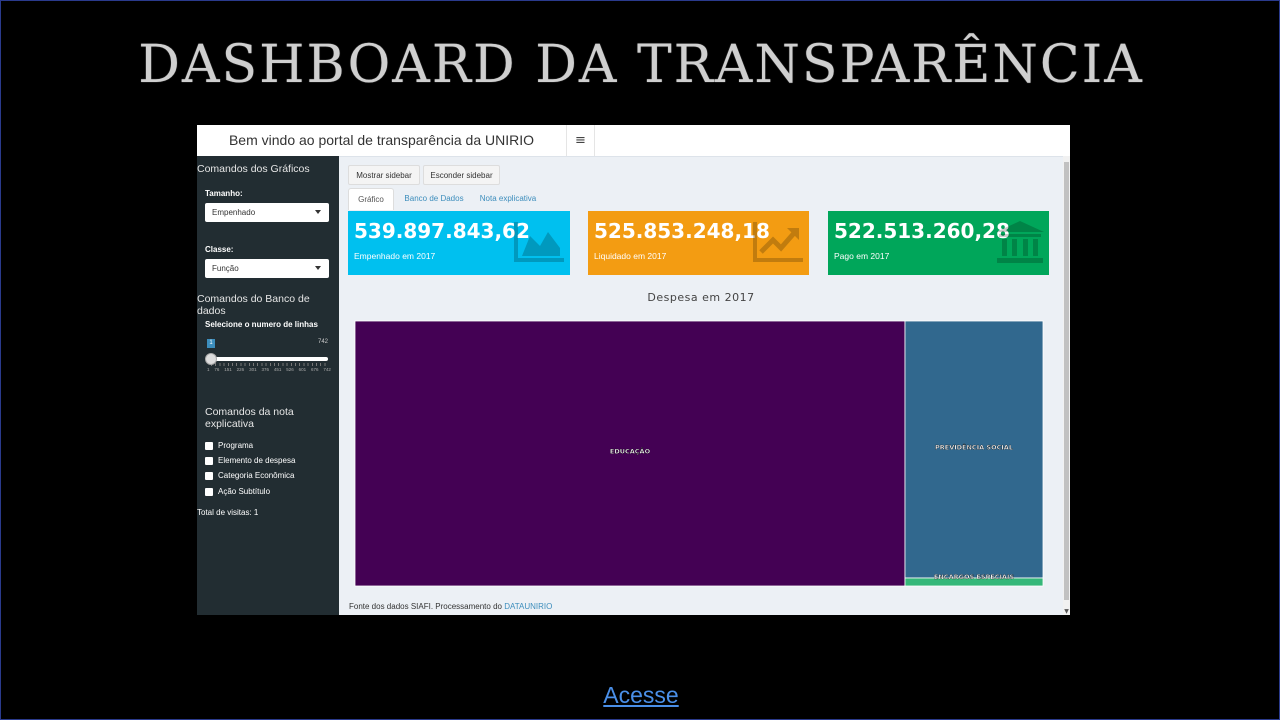  Describe the element at coordinates (974, 447) in the screenshot. I see `treemap-cell-label: PREVIDÊNCIA SOCIAL` at that location.